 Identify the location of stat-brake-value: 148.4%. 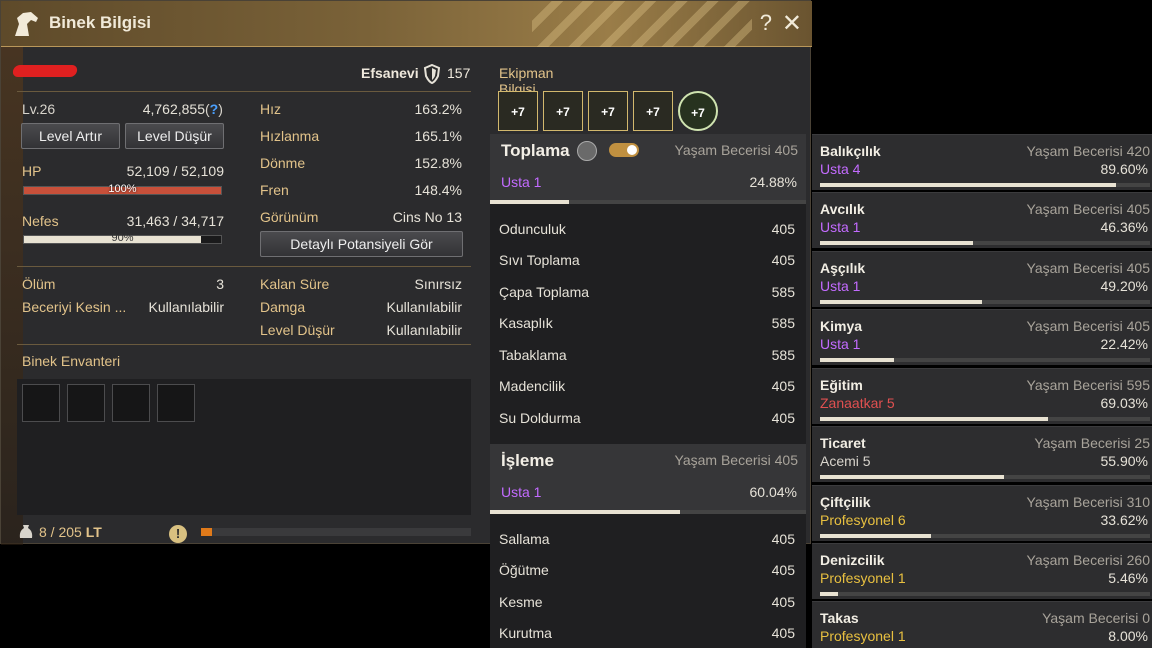
(438, 190).